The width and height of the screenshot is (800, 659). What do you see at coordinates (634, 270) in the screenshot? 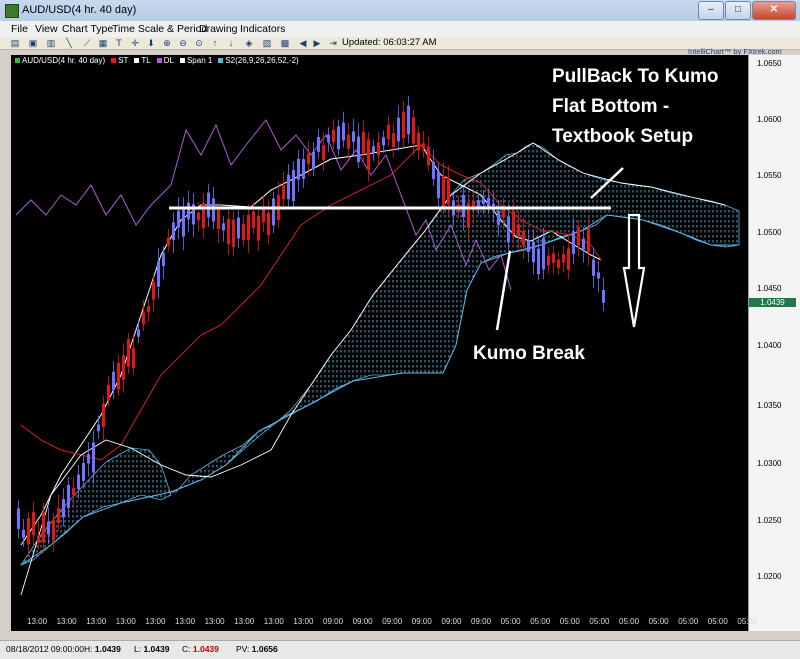
I see `down-arrow` at bounding box center [634, 270].